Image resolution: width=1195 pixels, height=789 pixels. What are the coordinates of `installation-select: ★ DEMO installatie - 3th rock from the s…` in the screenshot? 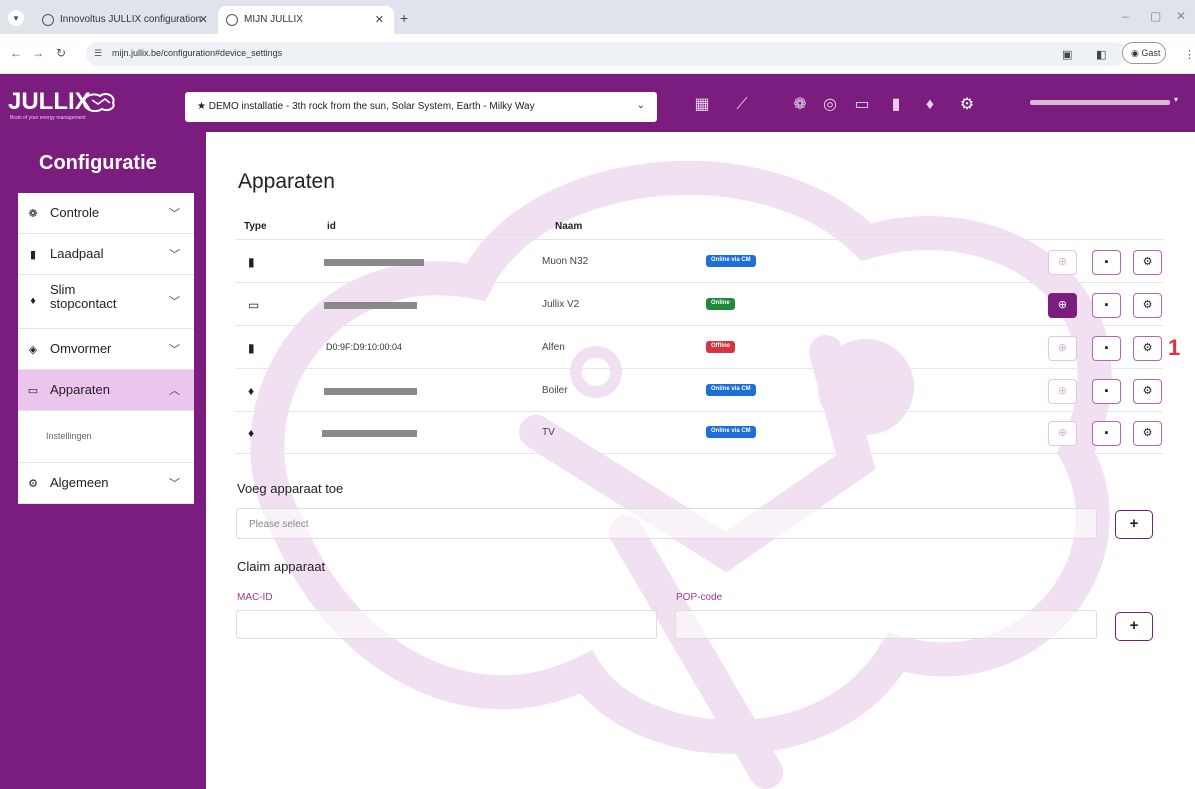 It's located at (421, 107).